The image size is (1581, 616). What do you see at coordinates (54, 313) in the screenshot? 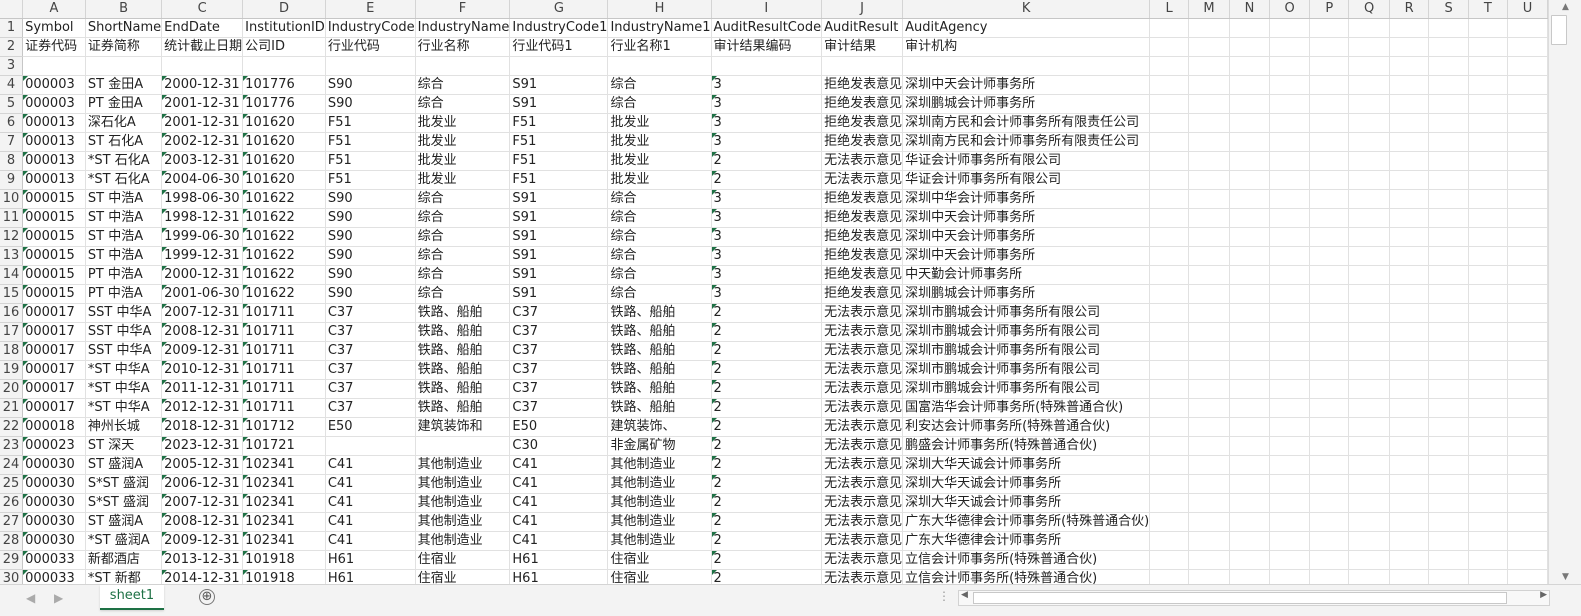
I see `cell-a16: 000017` at bounding box center [54, 313].